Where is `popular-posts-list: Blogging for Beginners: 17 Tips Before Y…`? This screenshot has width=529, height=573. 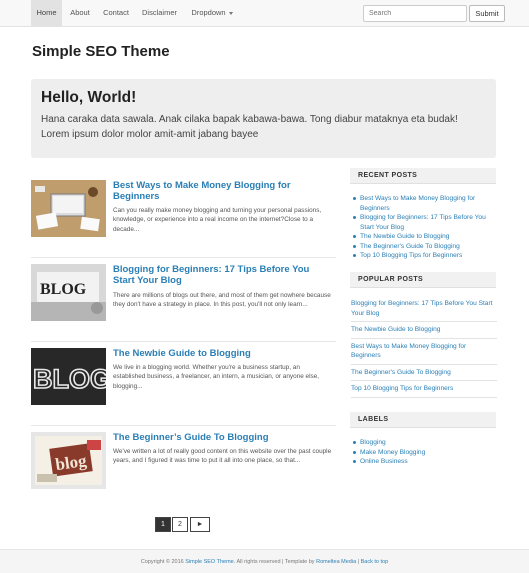
popular-posts-list: Blogging for Beginners: 17 Tips Before Y… is located at coordinates (424, 347).